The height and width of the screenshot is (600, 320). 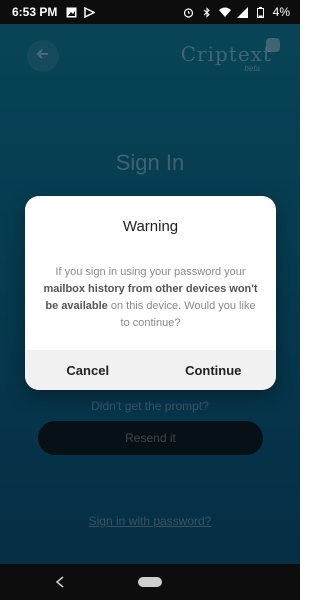 What do you see at coordinates (150, 272) in the screenshot?
I see `dialog-message-part-1: If you sign in using your password your` at bounding box center [150, 272].